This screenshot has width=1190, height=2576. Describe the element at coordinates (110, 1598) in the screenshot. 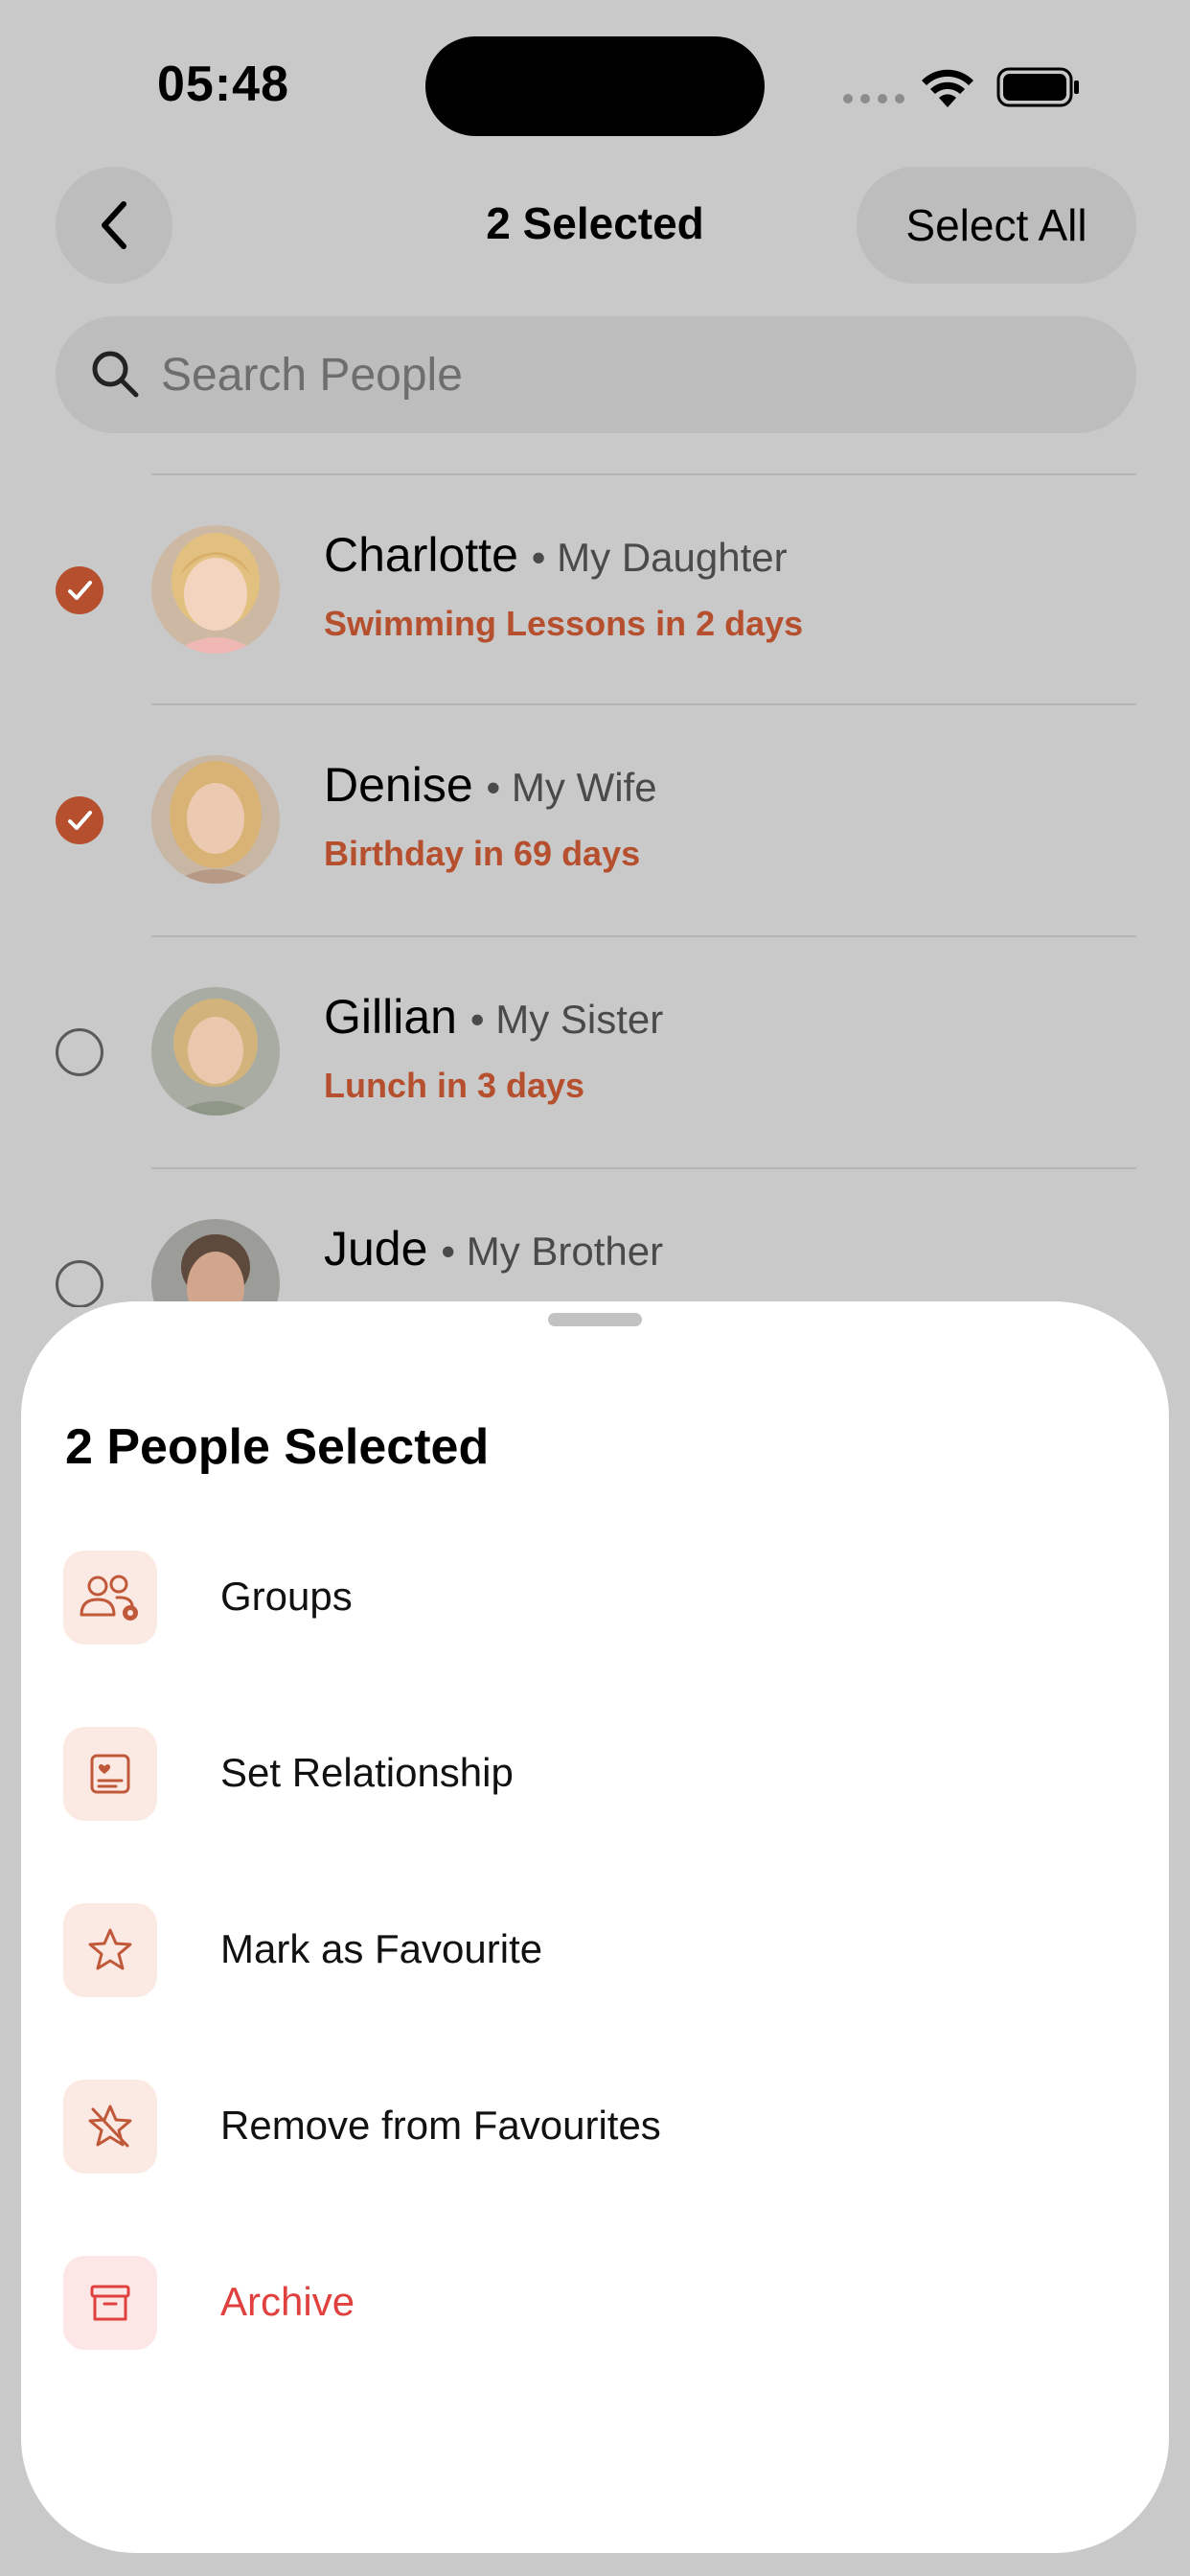

I see `people-gear-icon` at that location.